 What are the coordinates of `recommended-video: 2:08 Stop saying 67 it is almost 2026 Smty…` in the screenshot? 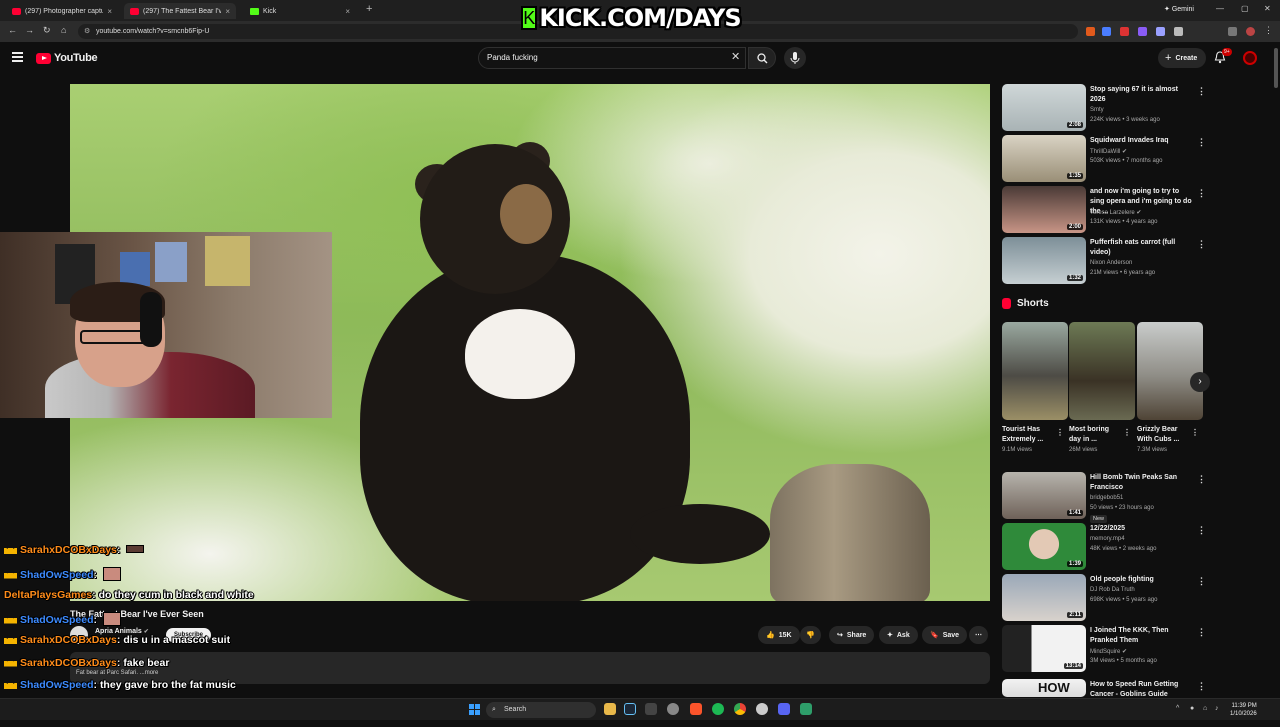 It's located at (1137, 108).